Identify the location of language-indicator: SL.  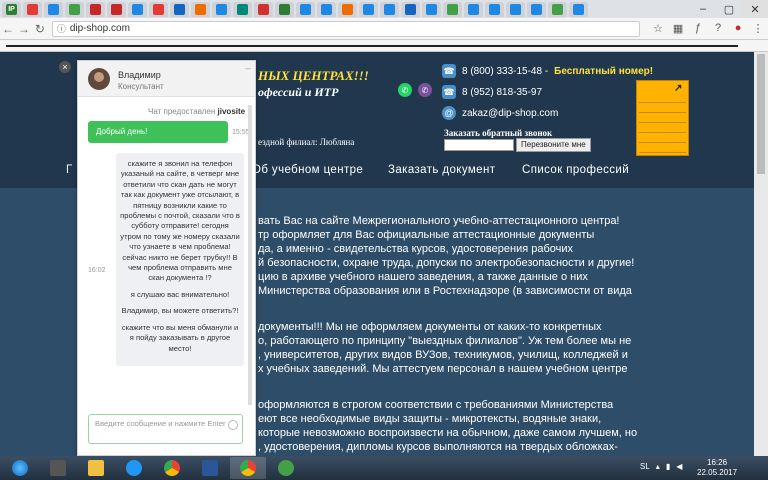
(645, 466).